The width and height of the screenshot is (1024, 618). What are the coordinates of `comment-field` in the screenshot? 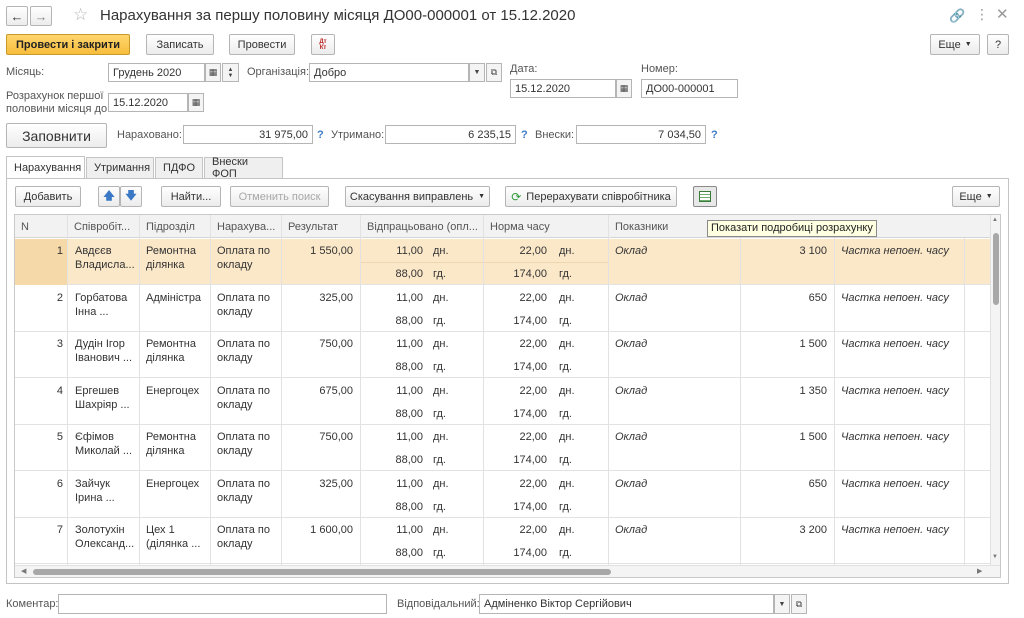 It's located at (222, 604).